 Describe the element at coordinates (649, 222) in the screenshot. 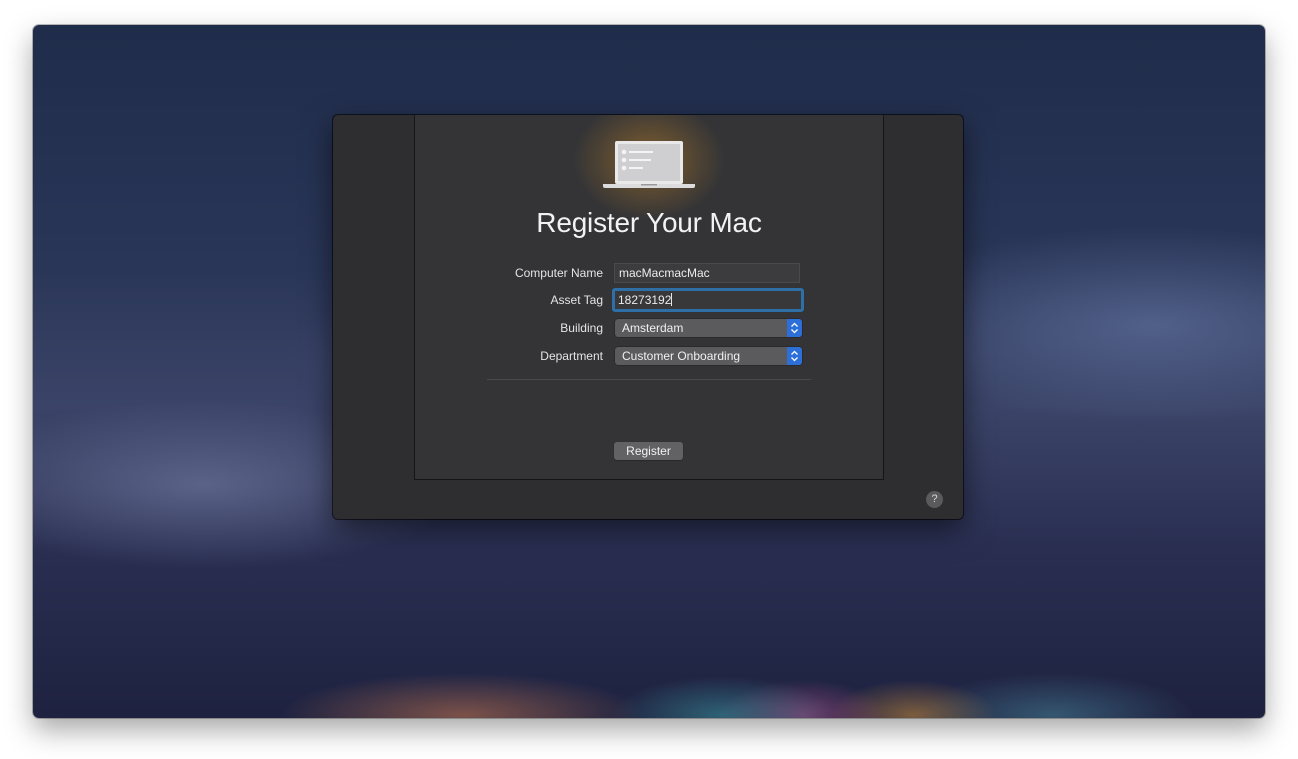

I see `dialog-title: Register Your Mac` at that location.